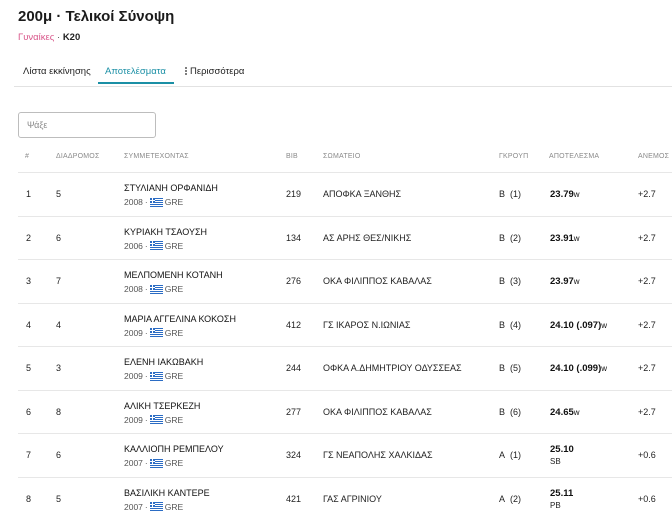 The height and width of the screenshot is (527, 672). Describe the element at coordinates (516, 368) in the screenshot. I see `group-position: (5)` at that location.